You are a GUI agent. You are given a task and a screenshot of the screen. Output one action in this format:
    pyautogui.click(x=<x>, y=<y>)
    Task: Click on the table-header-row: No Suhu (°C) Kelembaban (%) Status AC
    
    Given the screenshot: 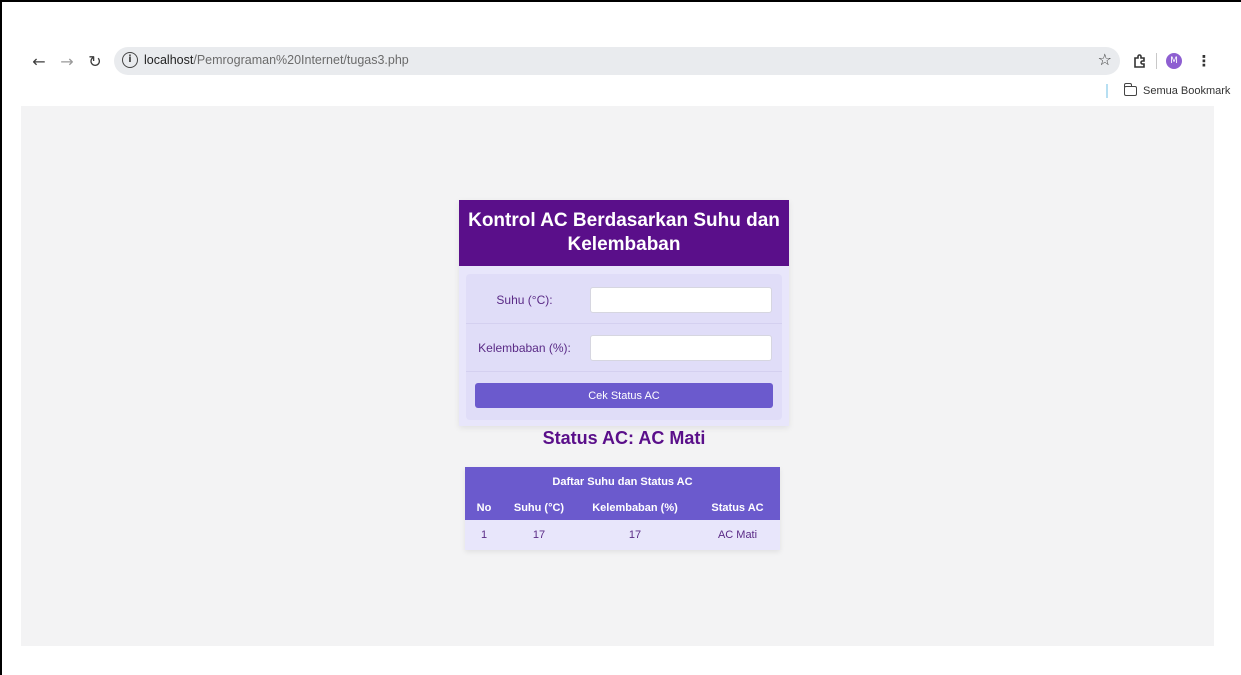 What is the action you would take?
    pyautogui.click(x=622, y=508)
    